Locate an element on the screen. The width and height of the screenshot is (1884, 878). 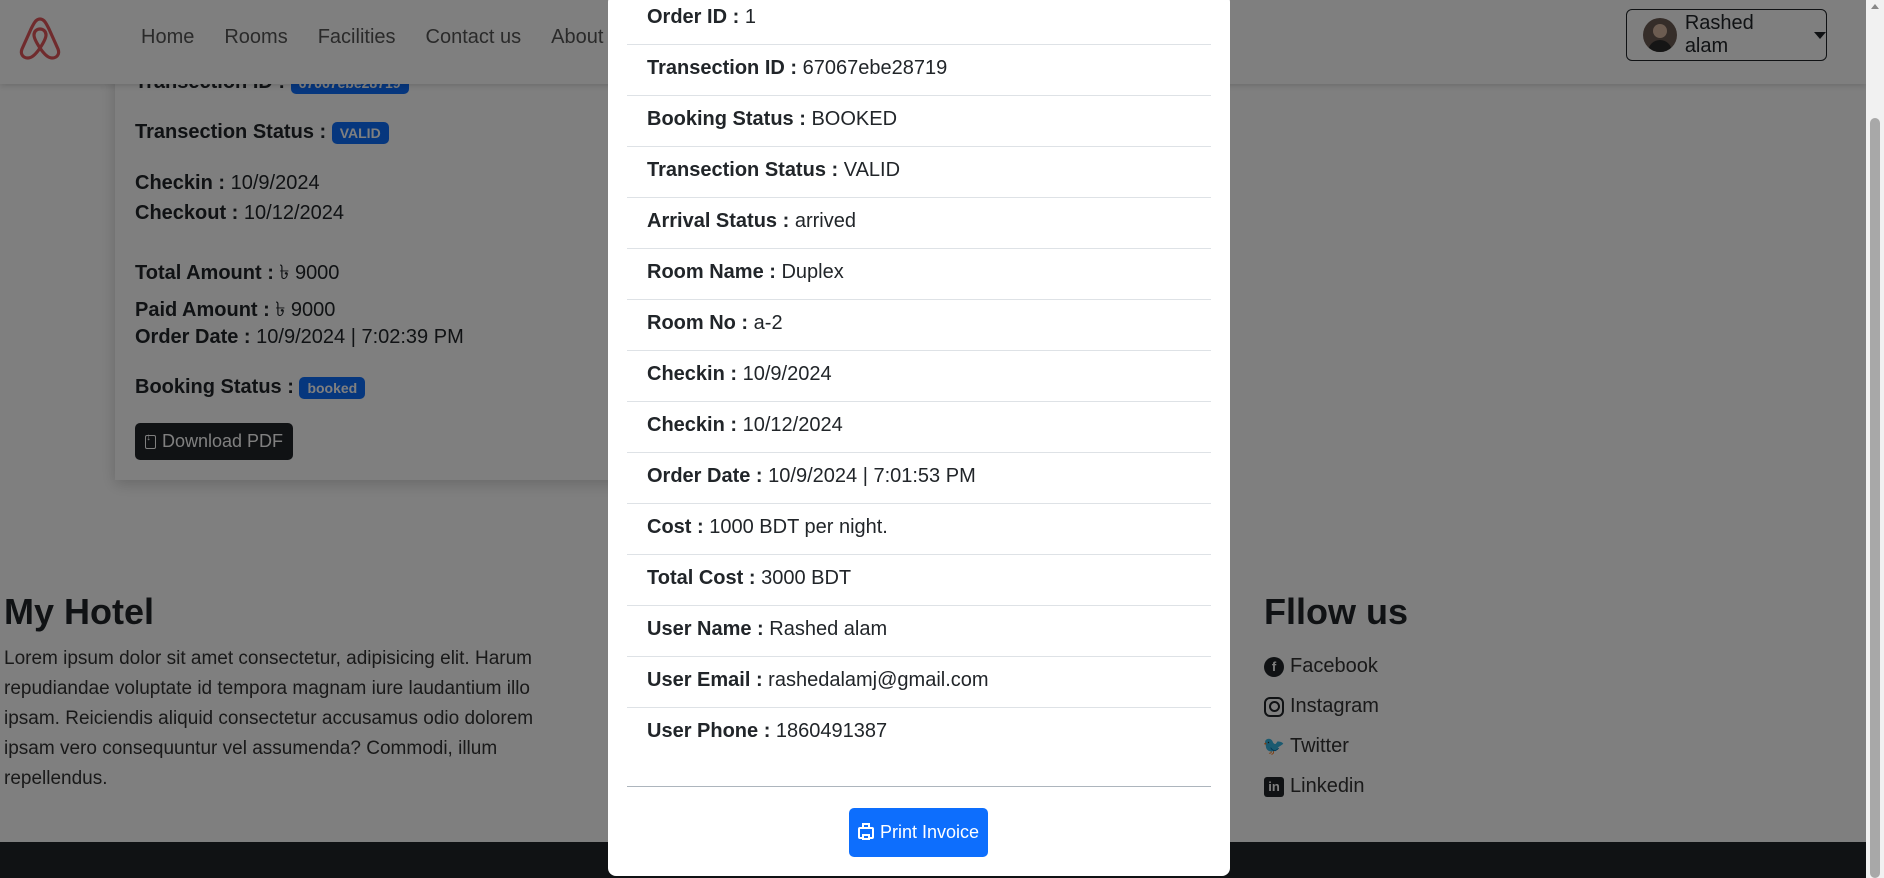
modal-row-label: User Name : is located at coordinates (705, 629).